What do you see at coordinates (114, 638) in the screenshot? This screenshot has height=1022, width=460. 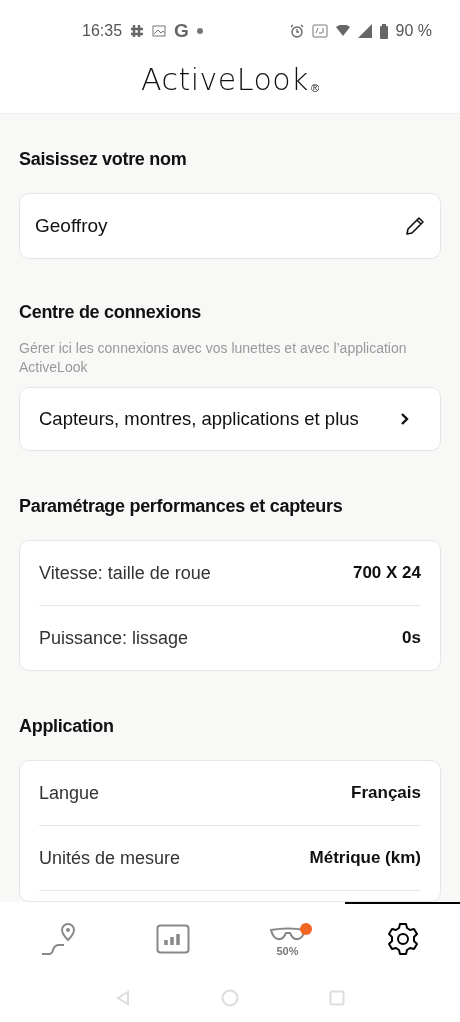 I see `setting-label: Puissance: lissage` at bounding box center [114, 638].